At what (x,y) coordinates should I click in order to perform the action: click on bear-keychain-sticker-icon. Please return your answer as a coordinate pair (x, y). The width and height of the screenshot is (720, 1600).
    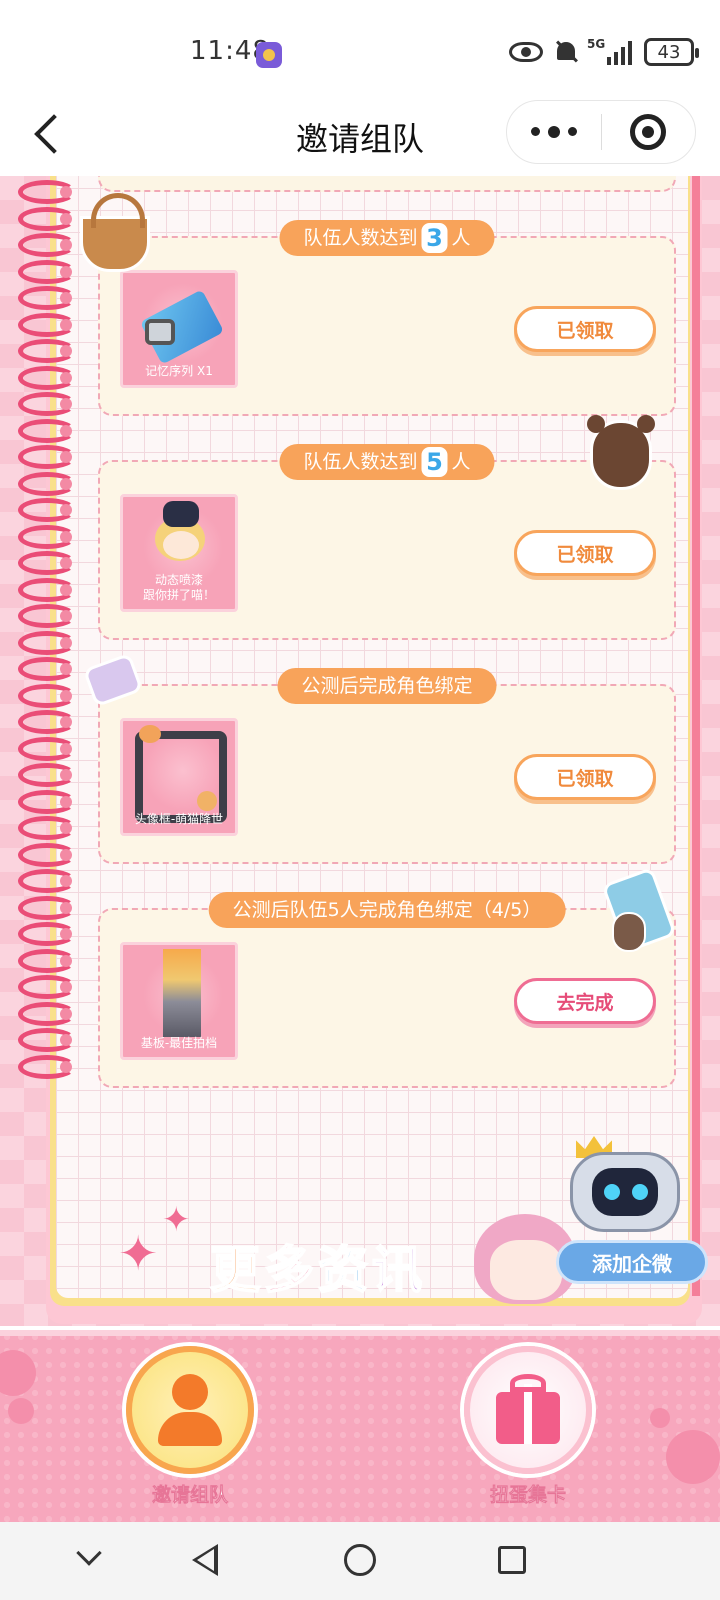
    Looking at the image, I should click on (629, 932).